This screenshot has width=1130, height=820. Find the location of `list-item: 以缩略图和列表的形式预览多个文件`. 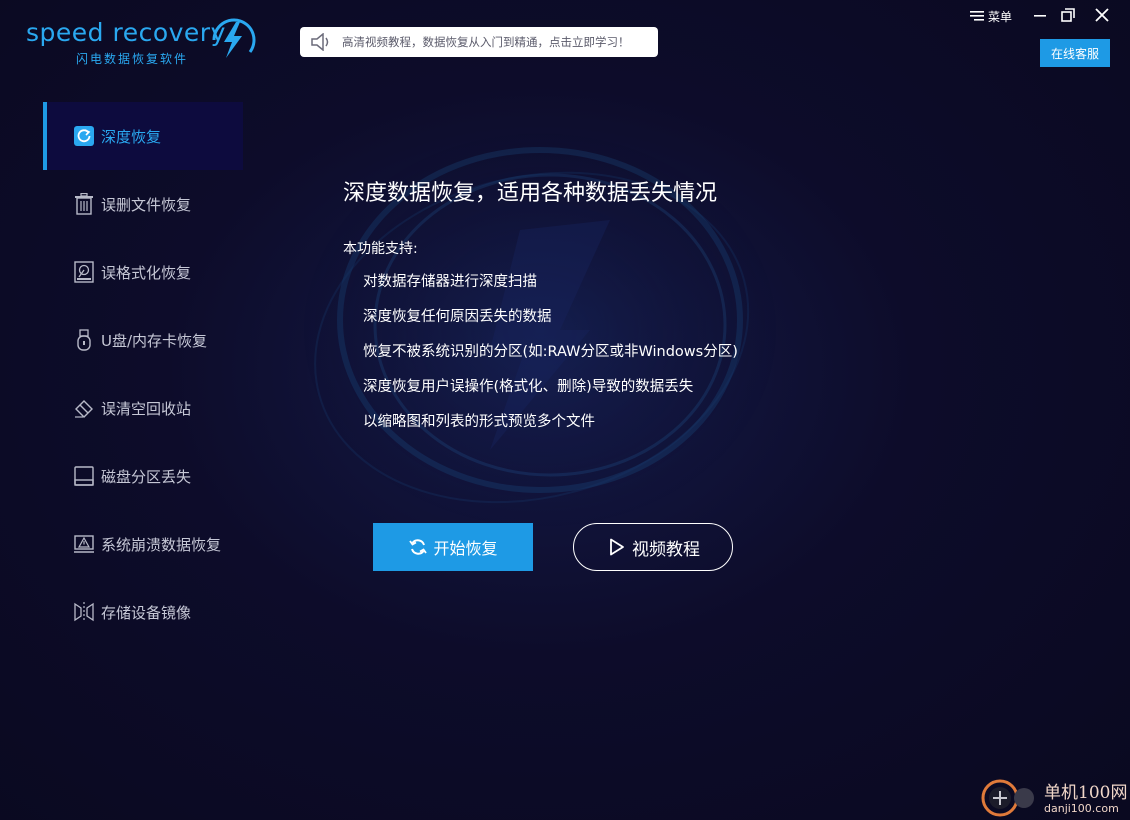

list-item: 以缩略图和列表的形式预览多个文件 is located at coordinates (479, 422).